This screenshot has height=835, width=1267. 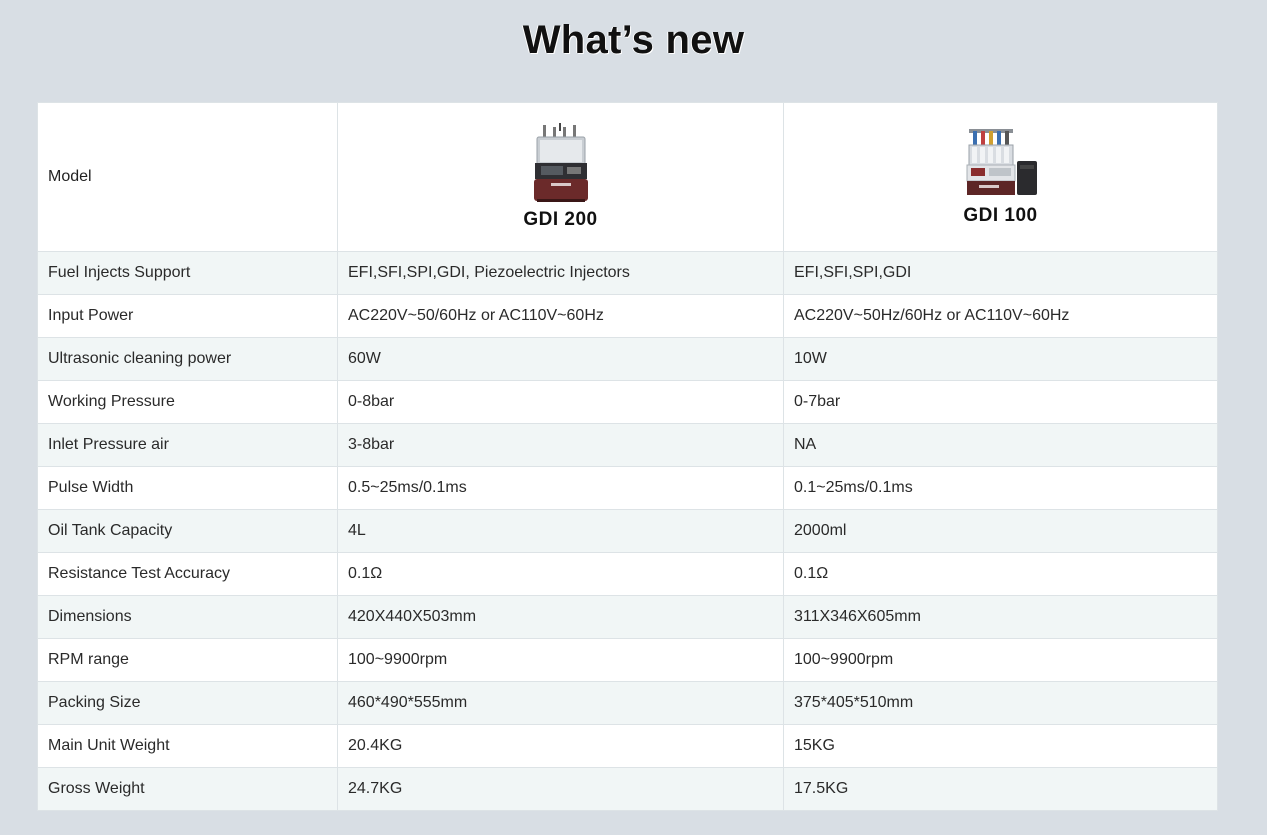 What do you see at coordinates (187, 574) in the screenshot?
I see `spec-label-cell: Resistance Test Accuracy` at bounding box center [187, 574].